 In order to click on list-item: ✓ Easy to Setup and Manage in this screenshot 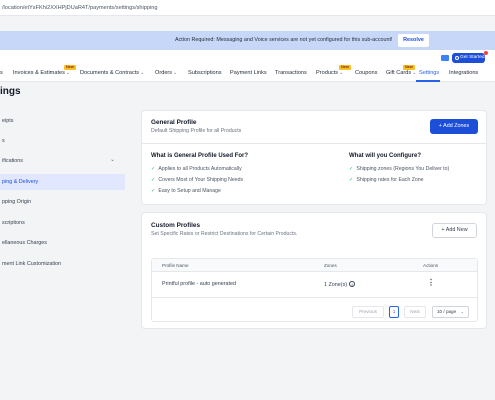, I will do `click(186, 191)`.